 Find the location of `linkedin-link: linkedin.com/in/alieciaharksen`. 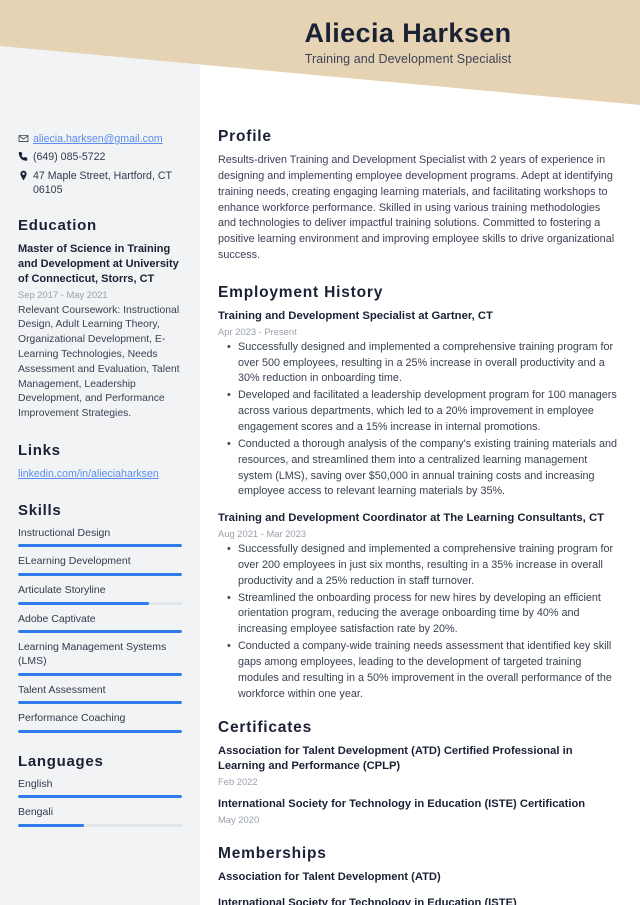

linkedin-link: linkedin.com/in/alieciaharksen is located at coordinates (88, 474).